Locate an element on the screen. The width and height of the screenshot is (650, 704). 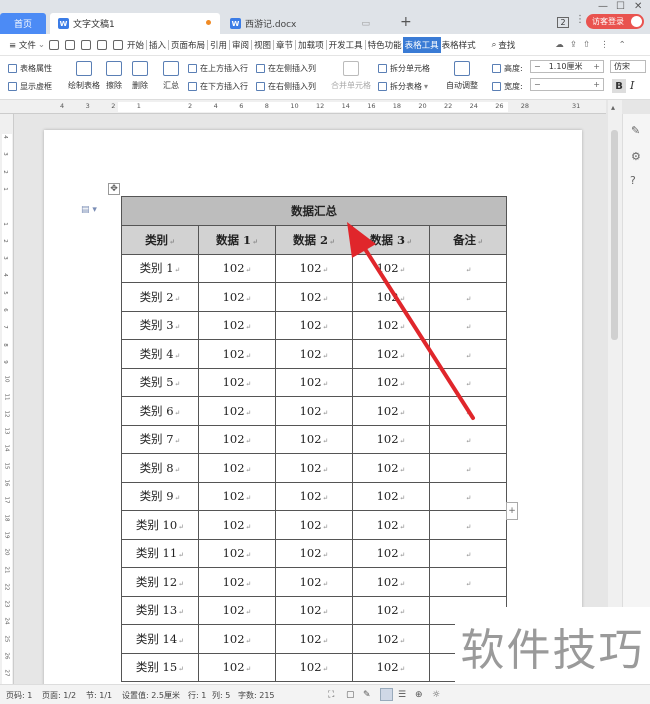
web-view-icon: ⊕ is located at coordinates (419, 695).